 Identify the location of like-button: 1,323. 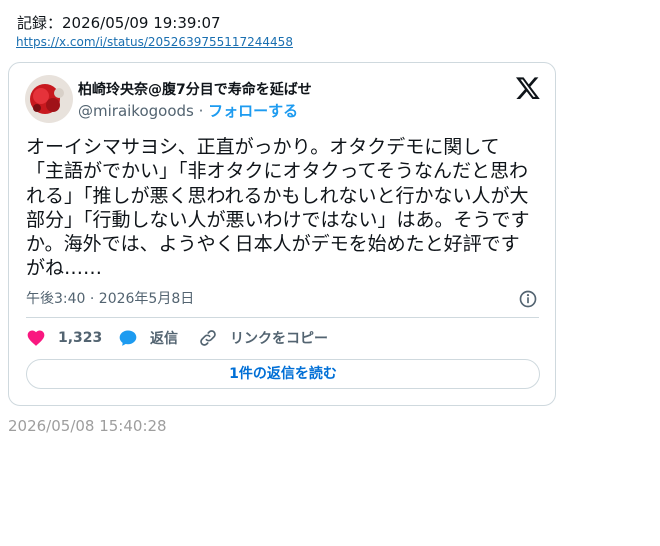
(64, 338).